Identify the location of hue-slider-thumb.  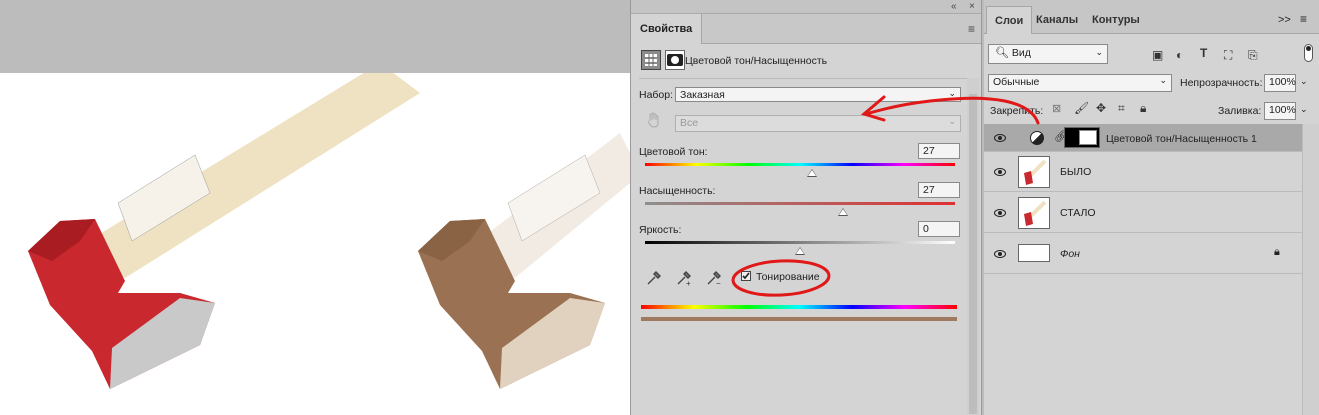
(812, 173).